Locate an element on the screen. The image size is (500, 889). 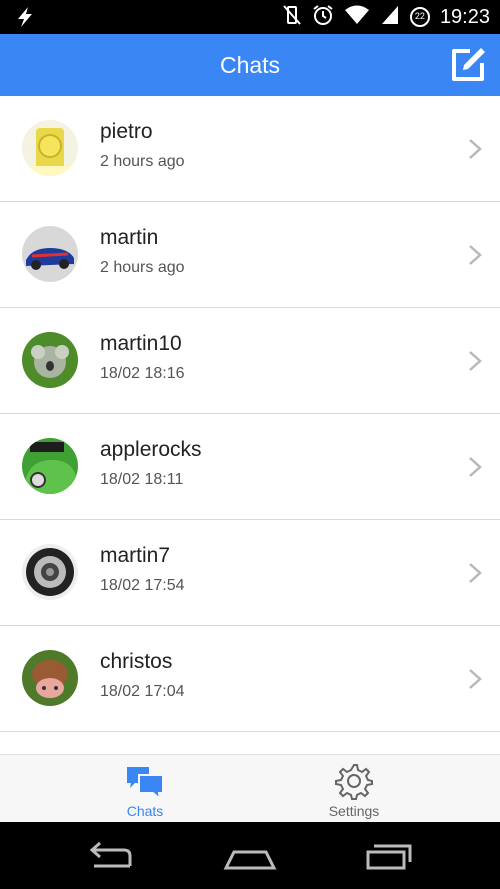
page-title: Chats is located at coordinates (250, 65).